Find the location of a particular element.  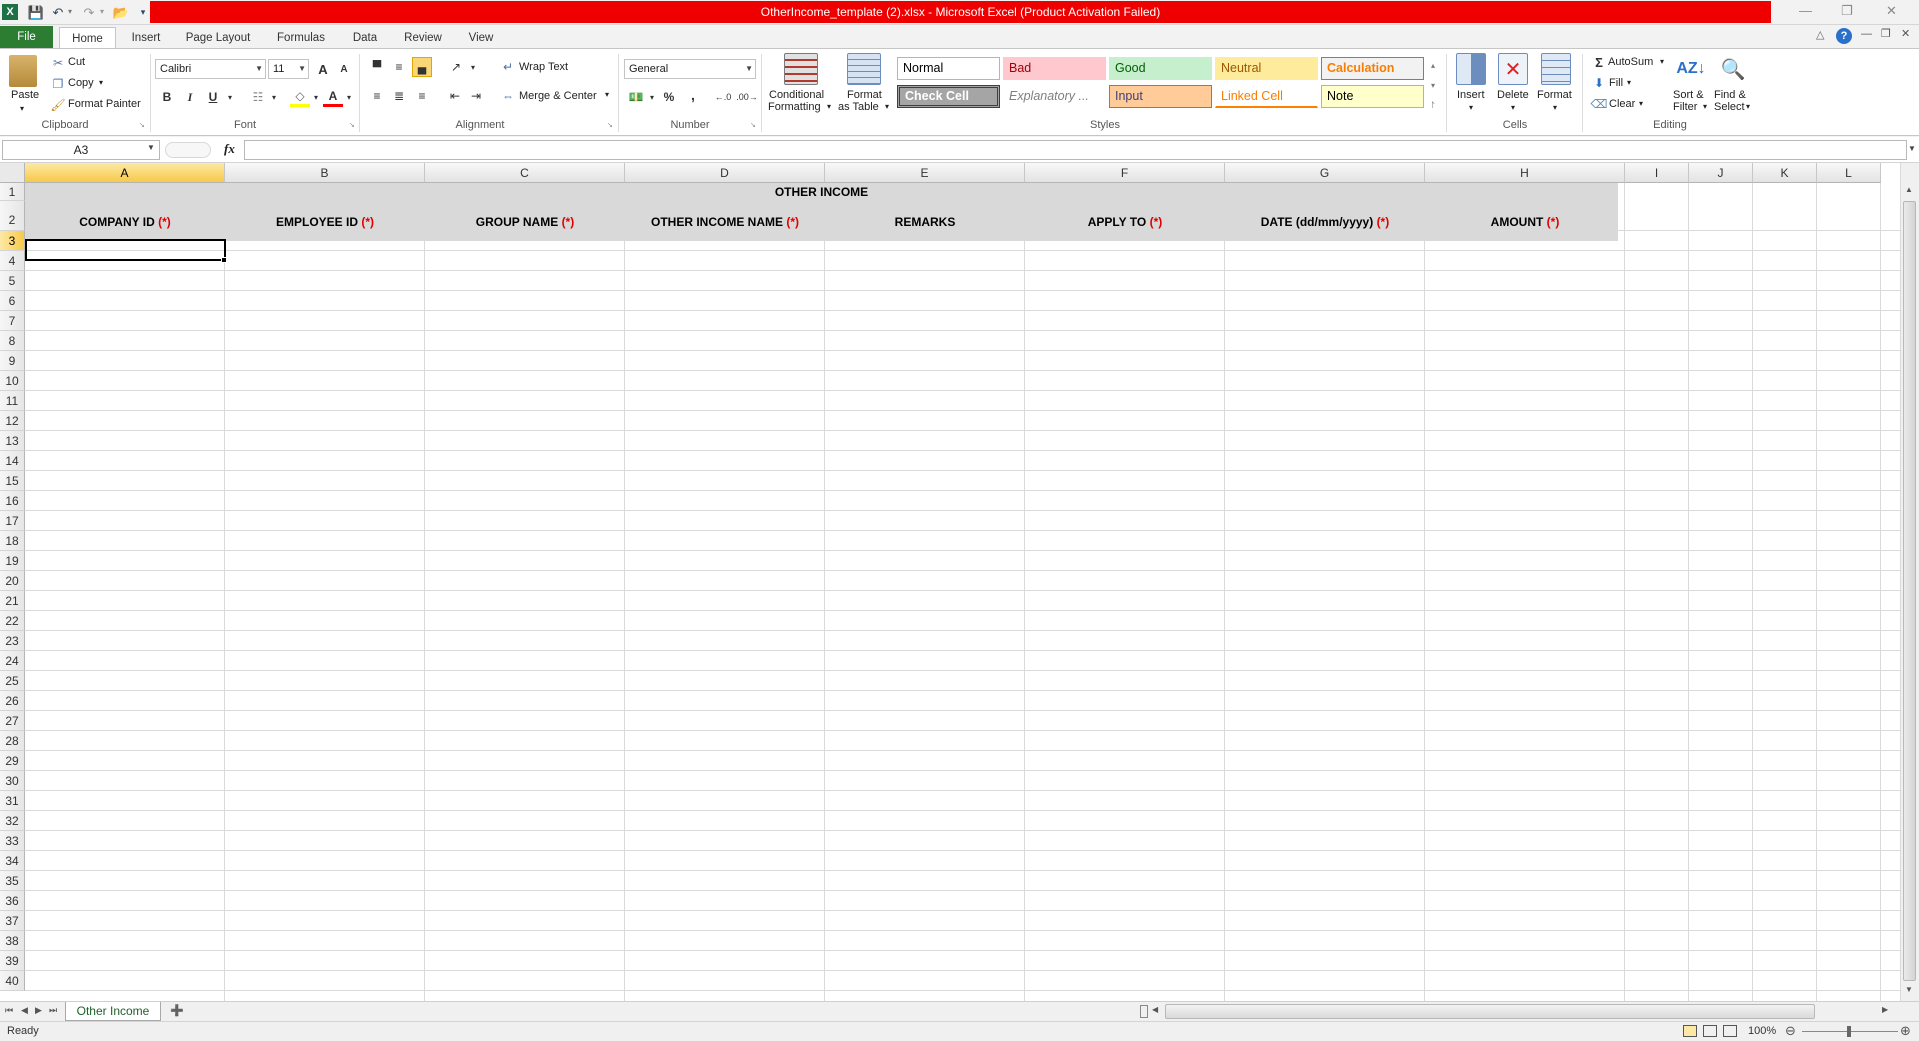

column-title-cell: COMPANY ID (*) is located at coordinates (125, 222).